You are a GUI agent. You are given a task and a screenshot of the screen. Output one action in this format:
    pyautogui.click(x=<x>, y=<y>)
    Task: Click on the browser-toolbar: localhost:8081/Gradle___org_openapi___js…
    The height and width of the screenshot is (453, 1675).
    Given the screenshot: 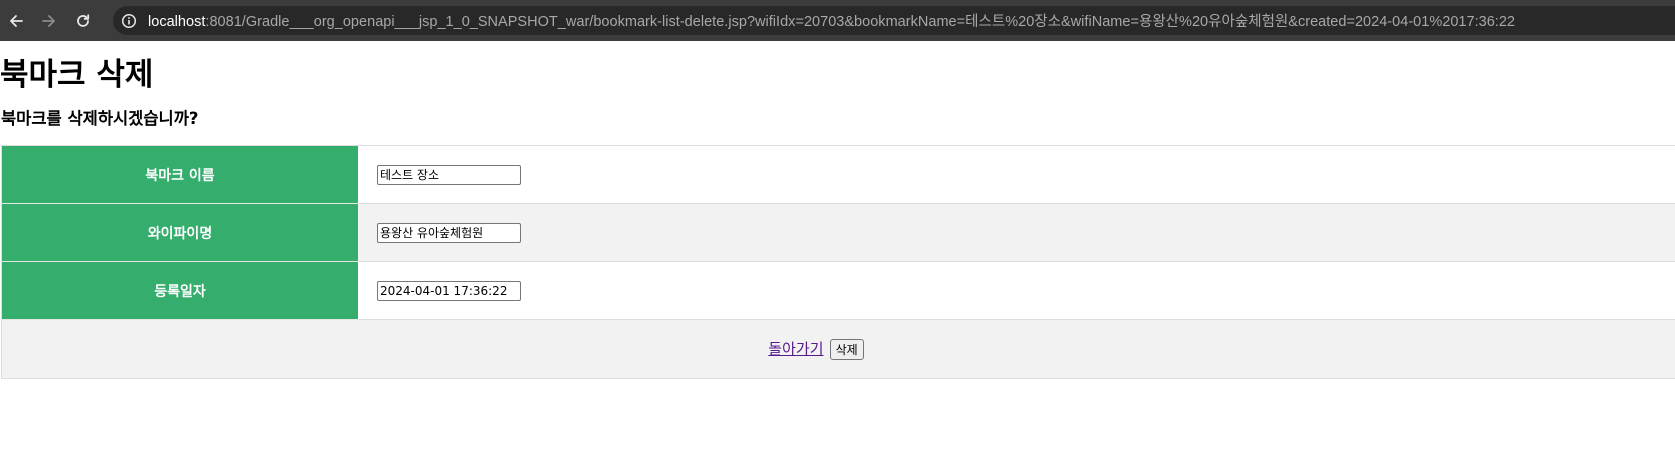 What is the action you would take?
    pyautogui.click(x=837, y=20)
    